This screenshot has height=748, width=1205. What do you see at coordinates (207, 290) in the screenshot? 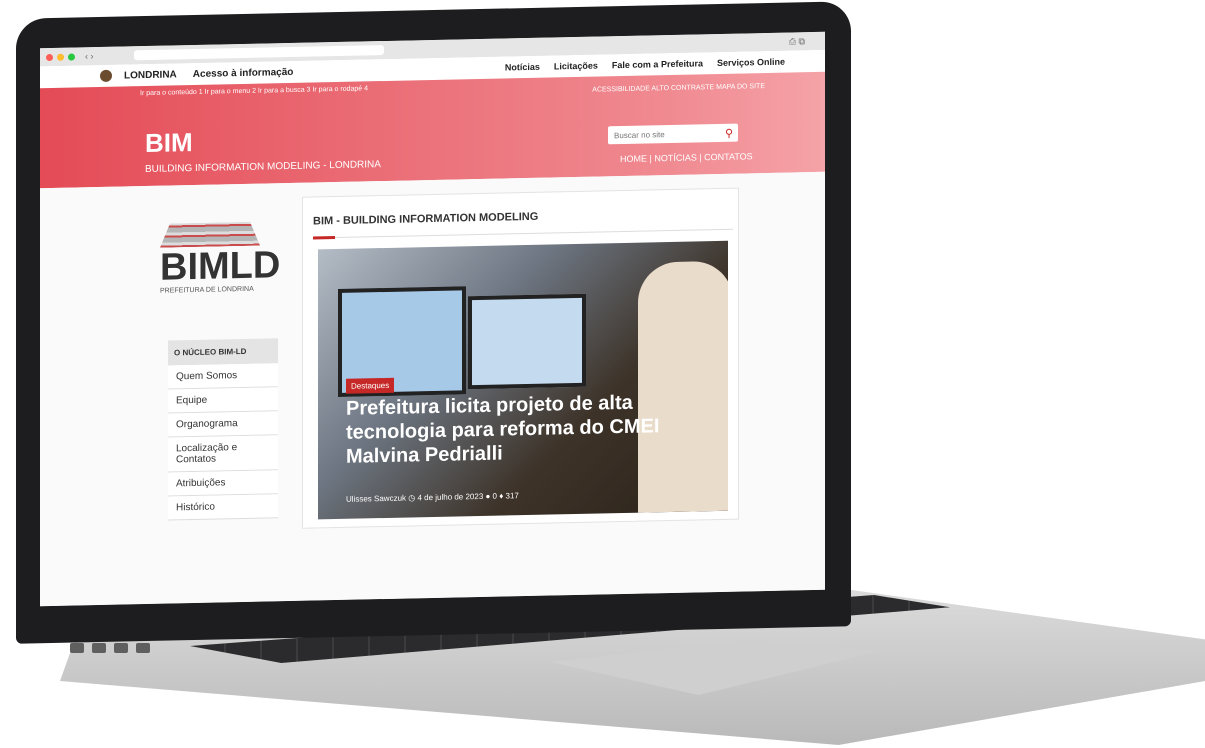
I see `logo-subtext: PREFEITURA DE LONDRINA` at bounding box center [207, 290].